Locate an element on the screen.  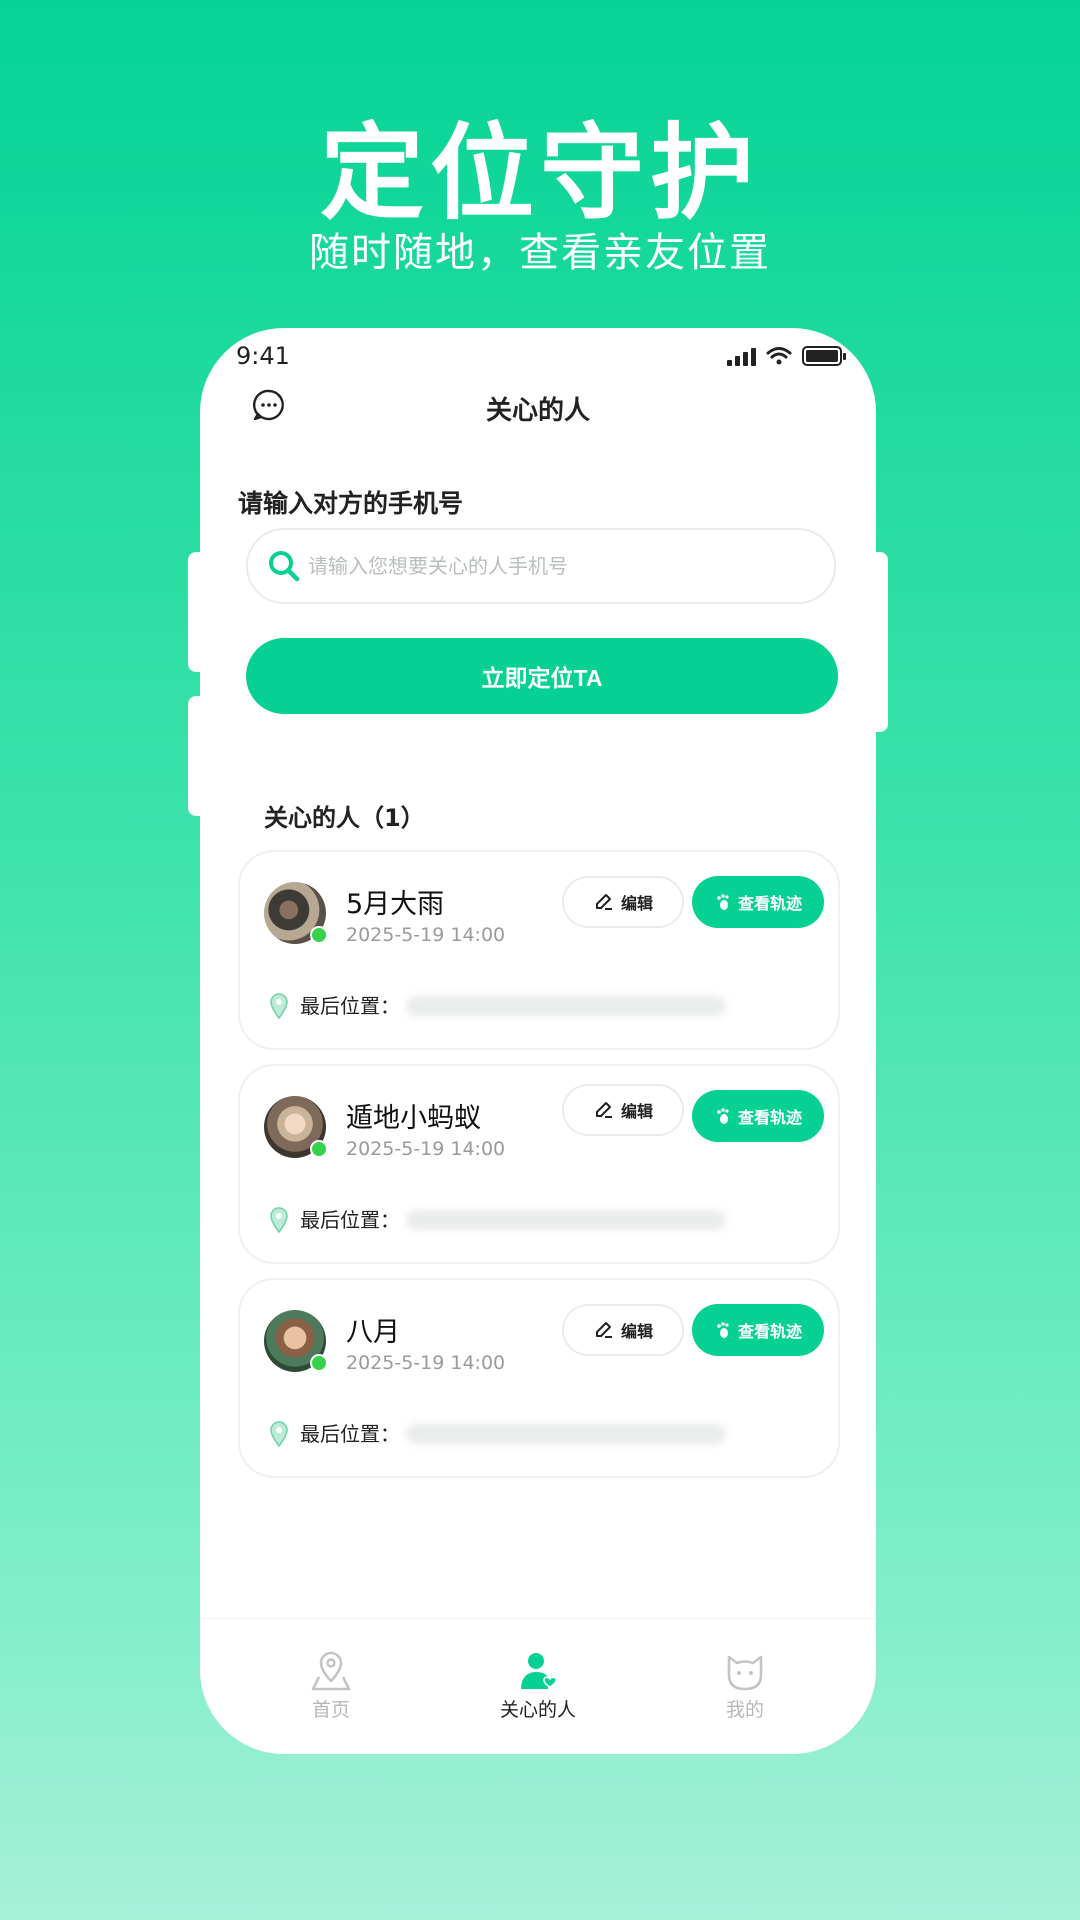
tab-mine: 我的 is located at coordinates (745, 1685).